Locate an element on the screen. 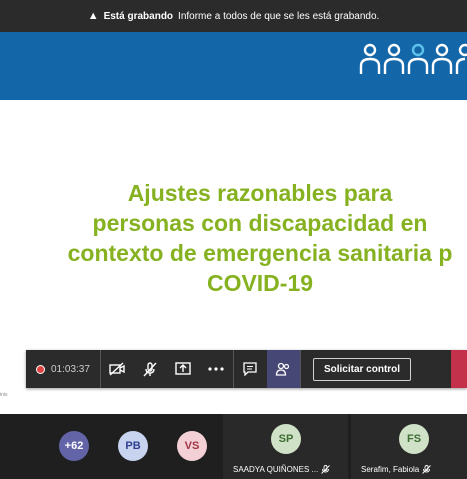 The width and height of the screenshot is (467, 479). mic-toggle-button is located at coordinates (150, 369).